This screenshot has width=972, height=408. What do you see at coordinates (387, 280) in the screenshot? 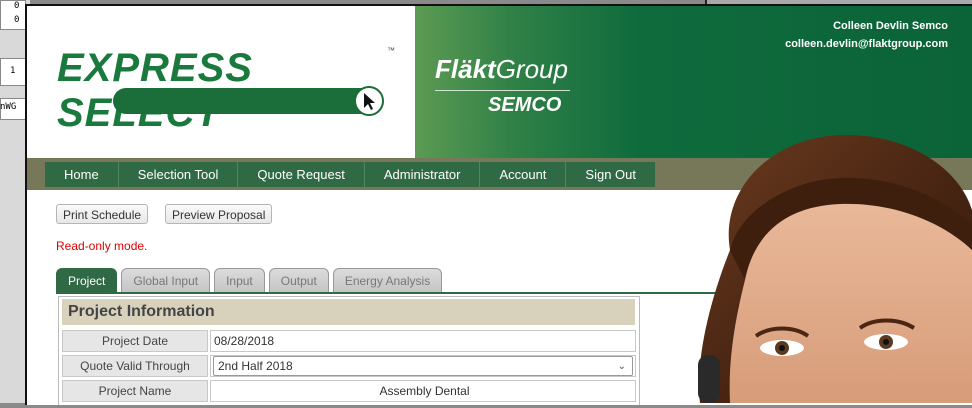
I see `tab-energy-analysis: Energy Analysis` at bounding box center [387, 280].